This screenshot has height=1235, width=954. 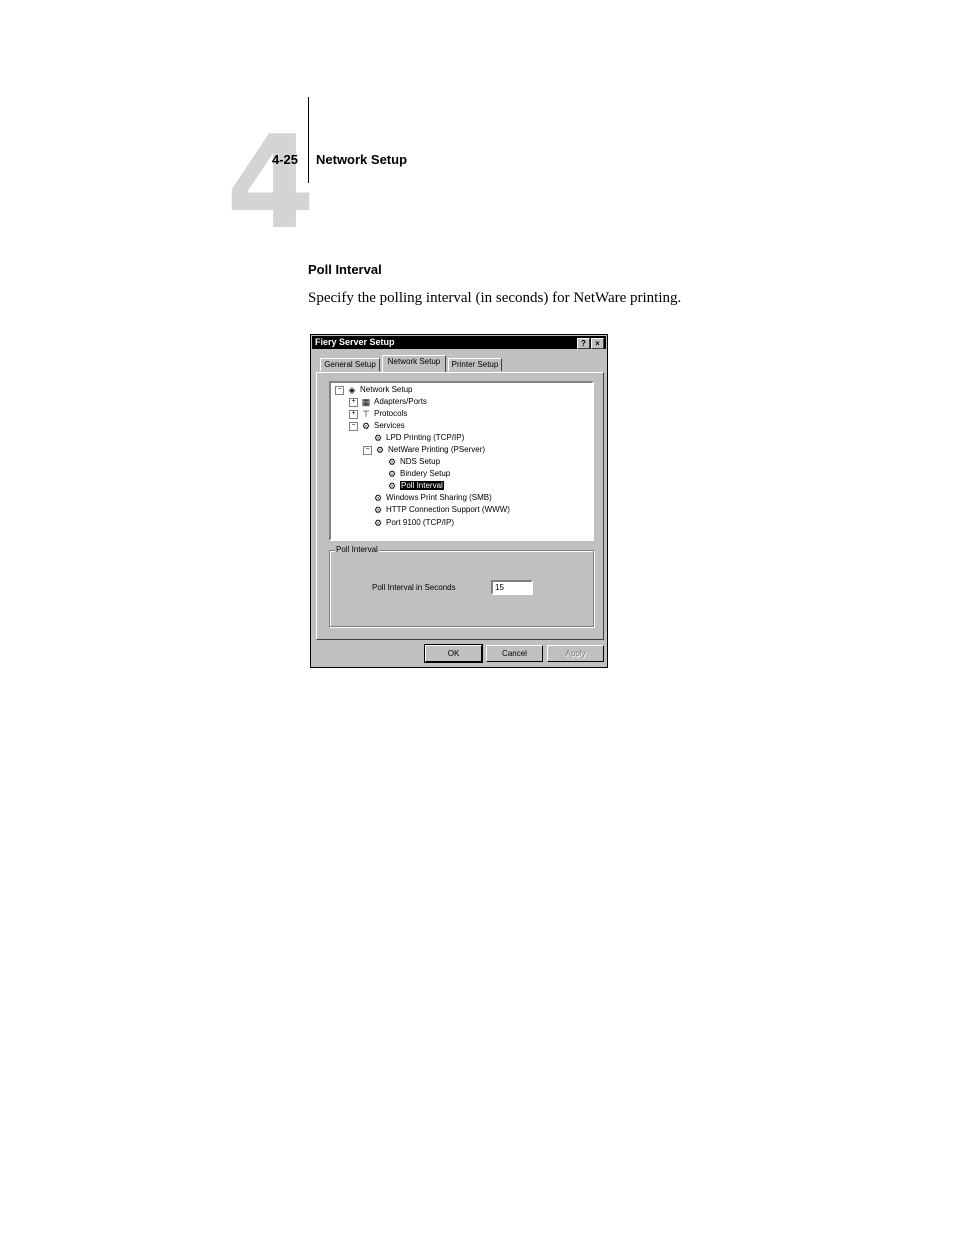 What do you see at coordinates (413, 462) in the screenshot?
I see `tree-item-nds-setup: ⚙ NDS Setup` at bounding box center [413, 462].